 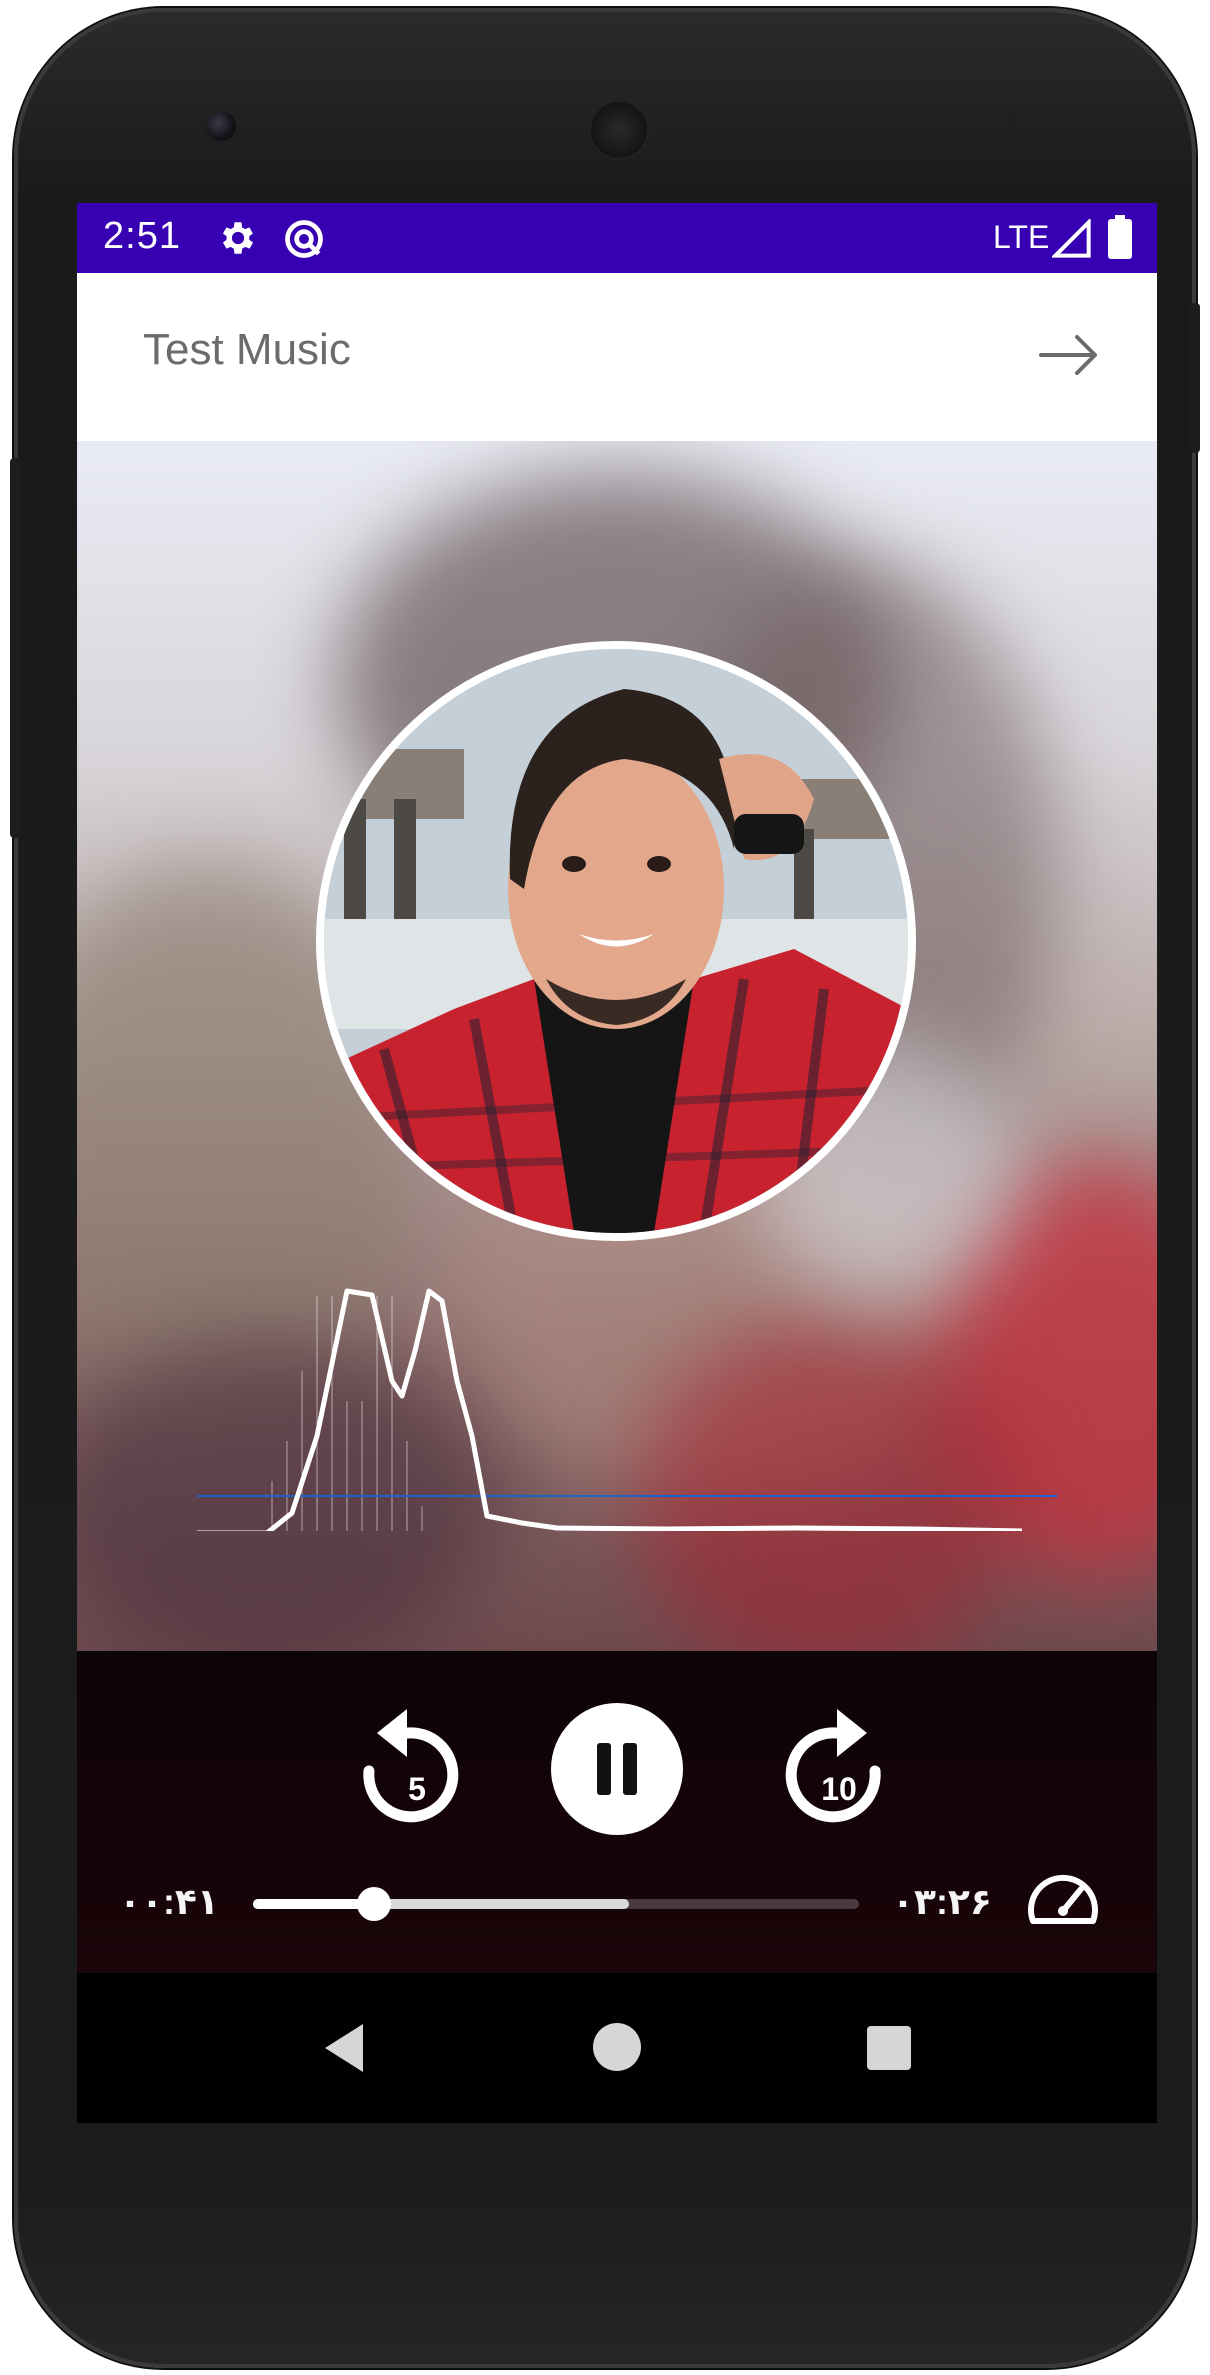 What do you see at coordinates (169, 1901) in the screenshot?
I see `elapsed-time: ۰۰:۴۱` at bounding box center [169, 1901].